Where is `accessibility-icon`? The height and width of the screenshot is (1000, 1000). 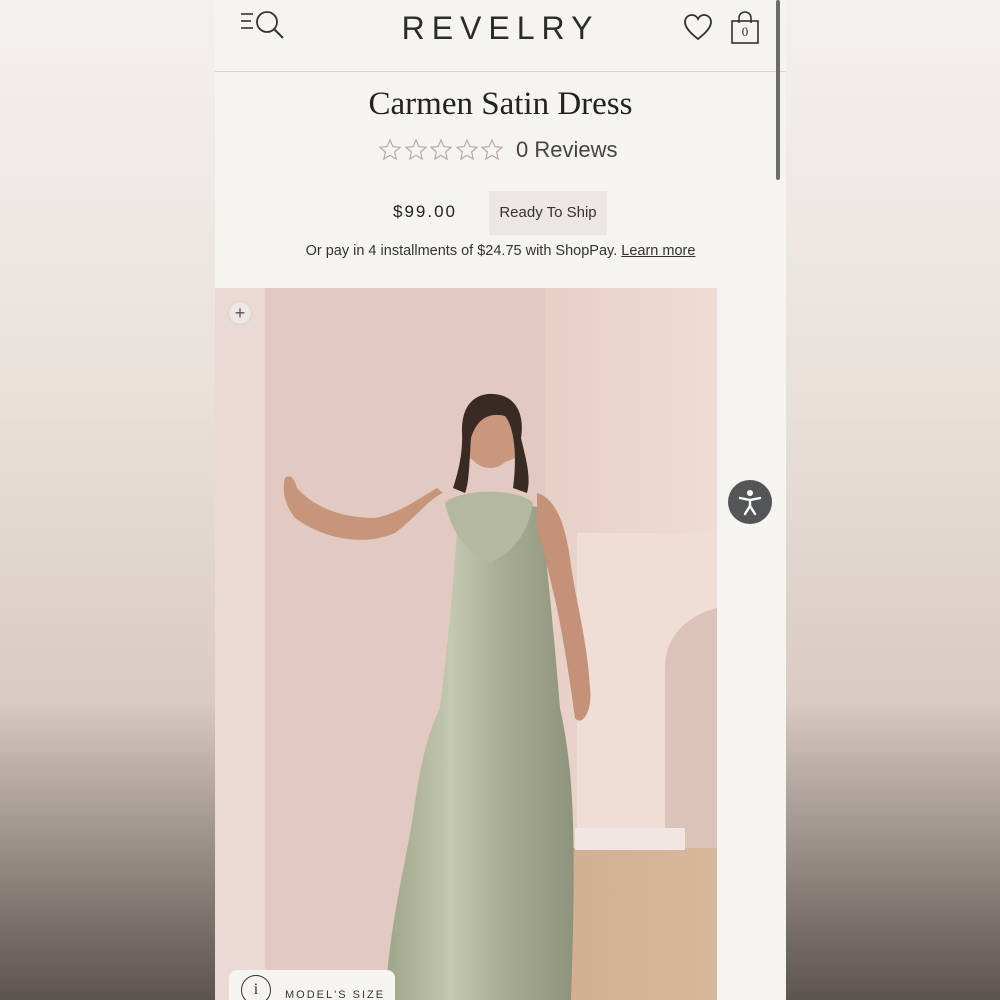 accessibility-icon is located at coordinates (750, 503).